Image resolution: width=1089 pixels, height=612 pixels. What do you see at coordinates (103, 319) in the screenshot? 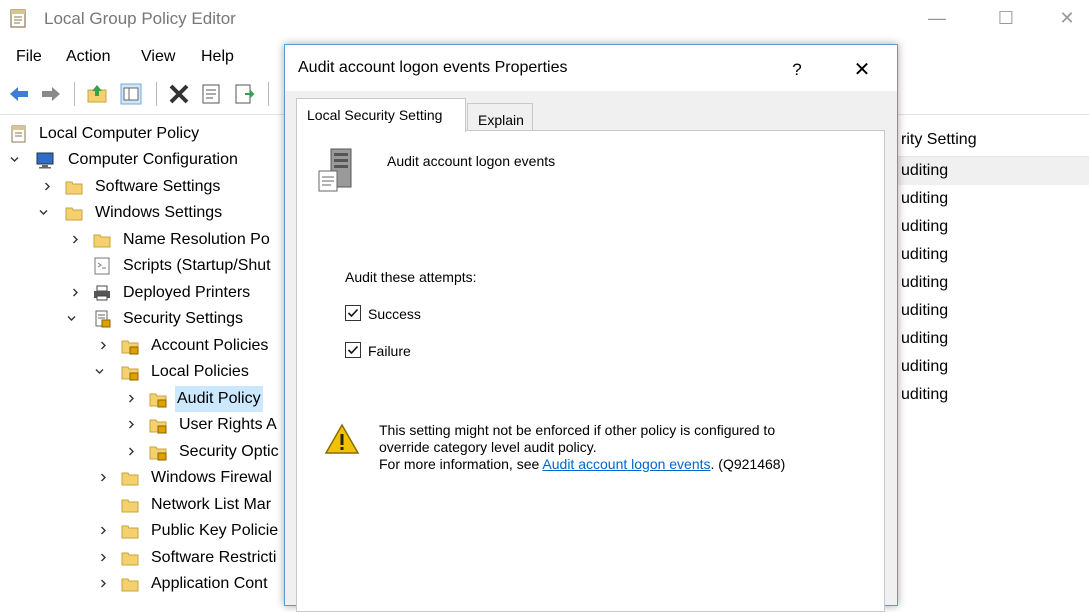
I see `security-settings-icon` at bounding box center [103, 319].